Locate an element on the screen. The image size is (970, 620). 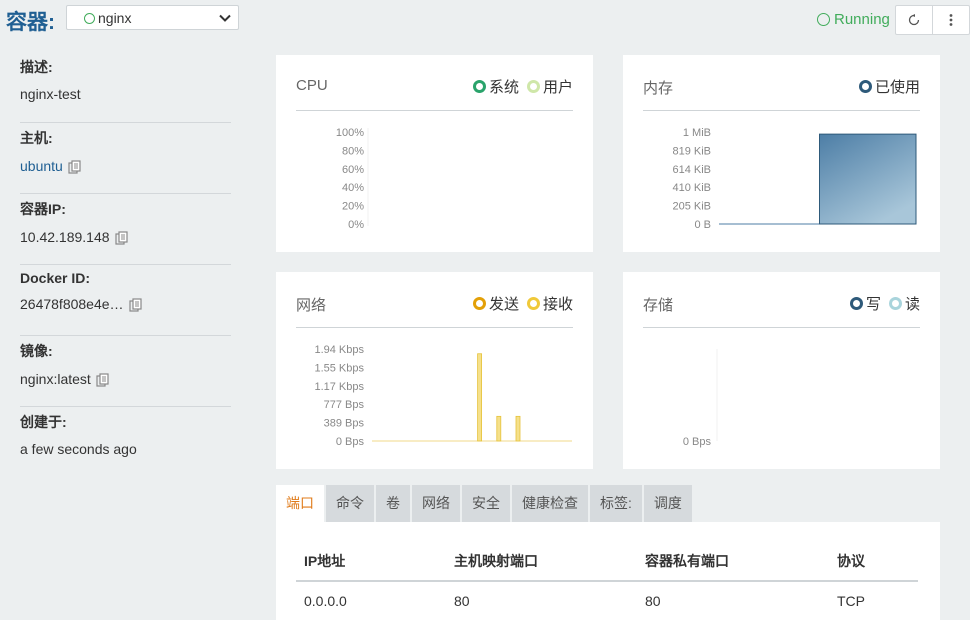
chevron-down-icon is located at coordinates (225, 18).